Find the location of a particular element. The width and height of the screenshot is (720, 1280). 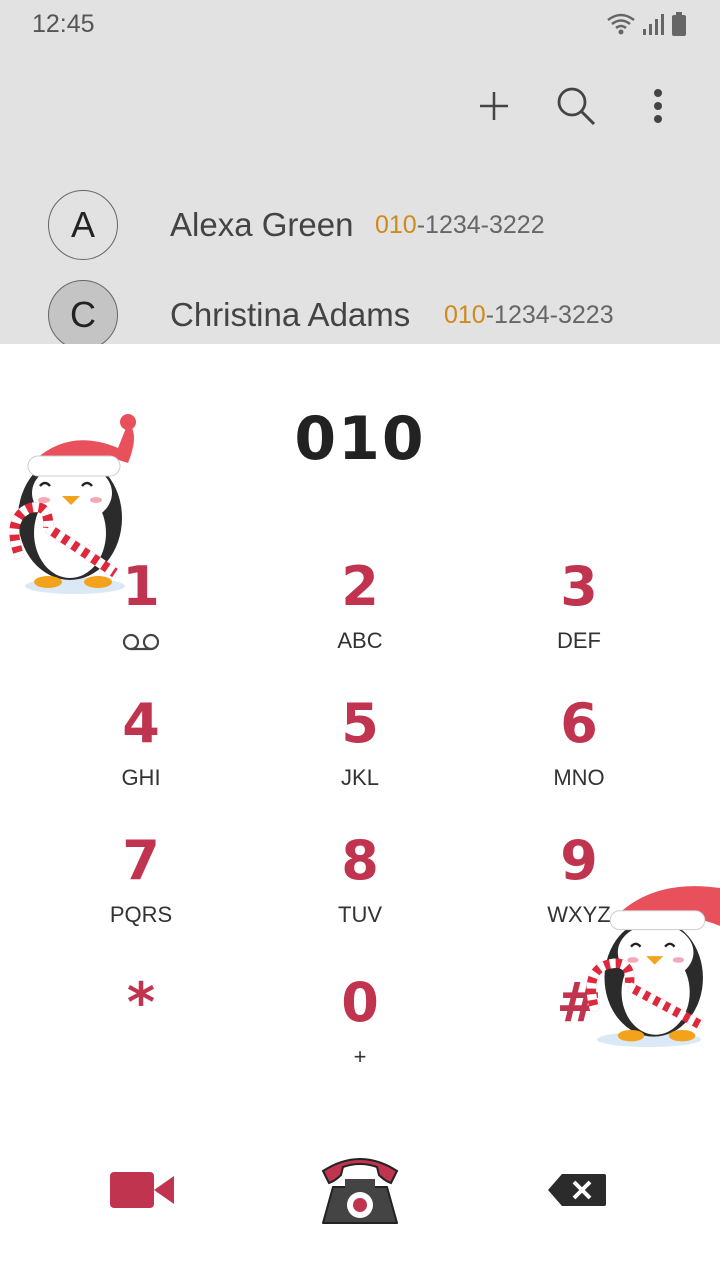

avatar: A is located at coordinates (83, 225).